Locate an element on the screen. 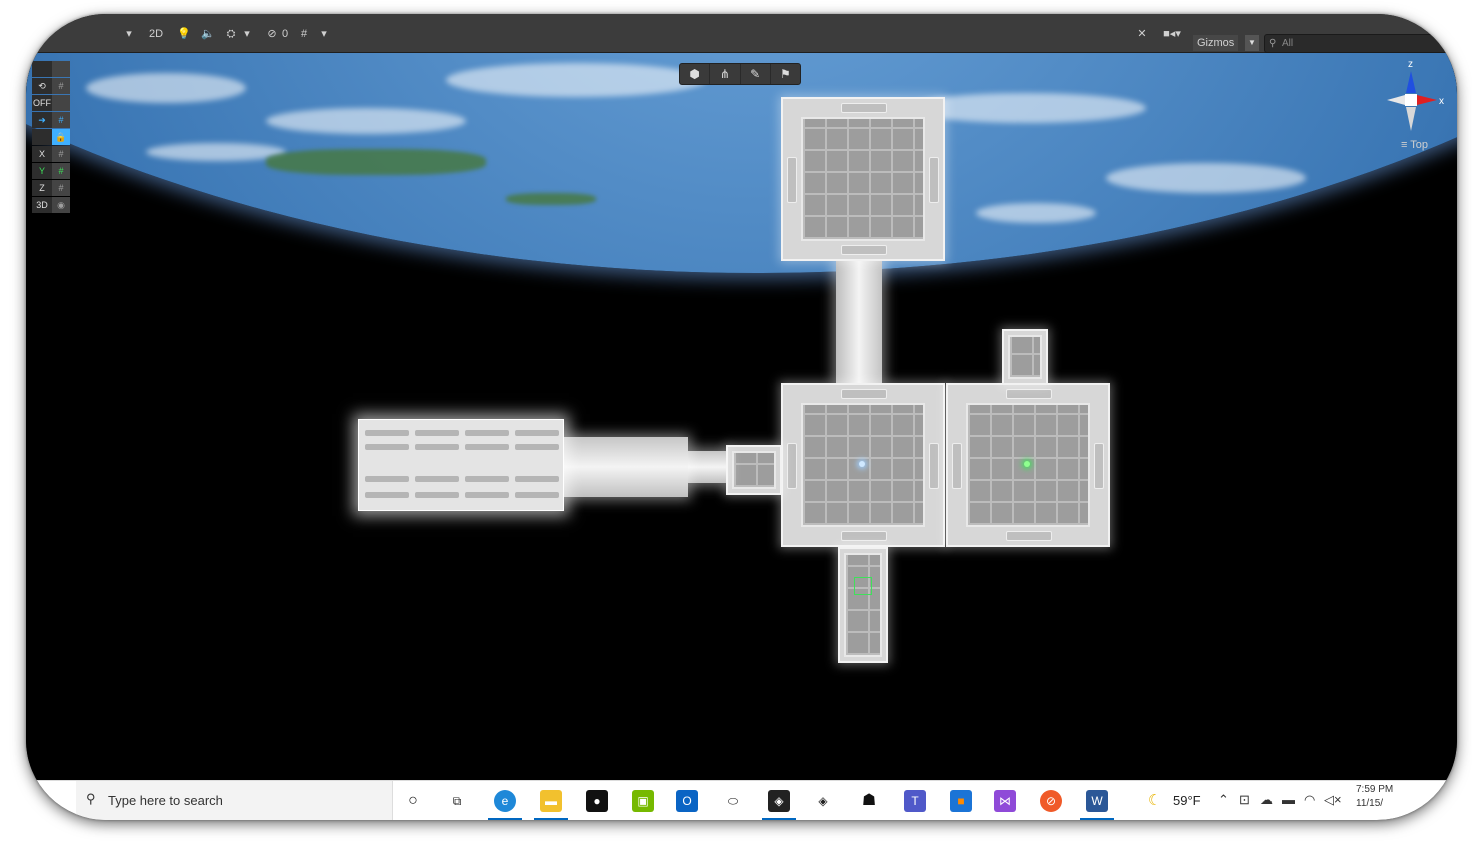 This screenshot has height=847, width=1472. snap-row-label is located at coordinates (42, 69).